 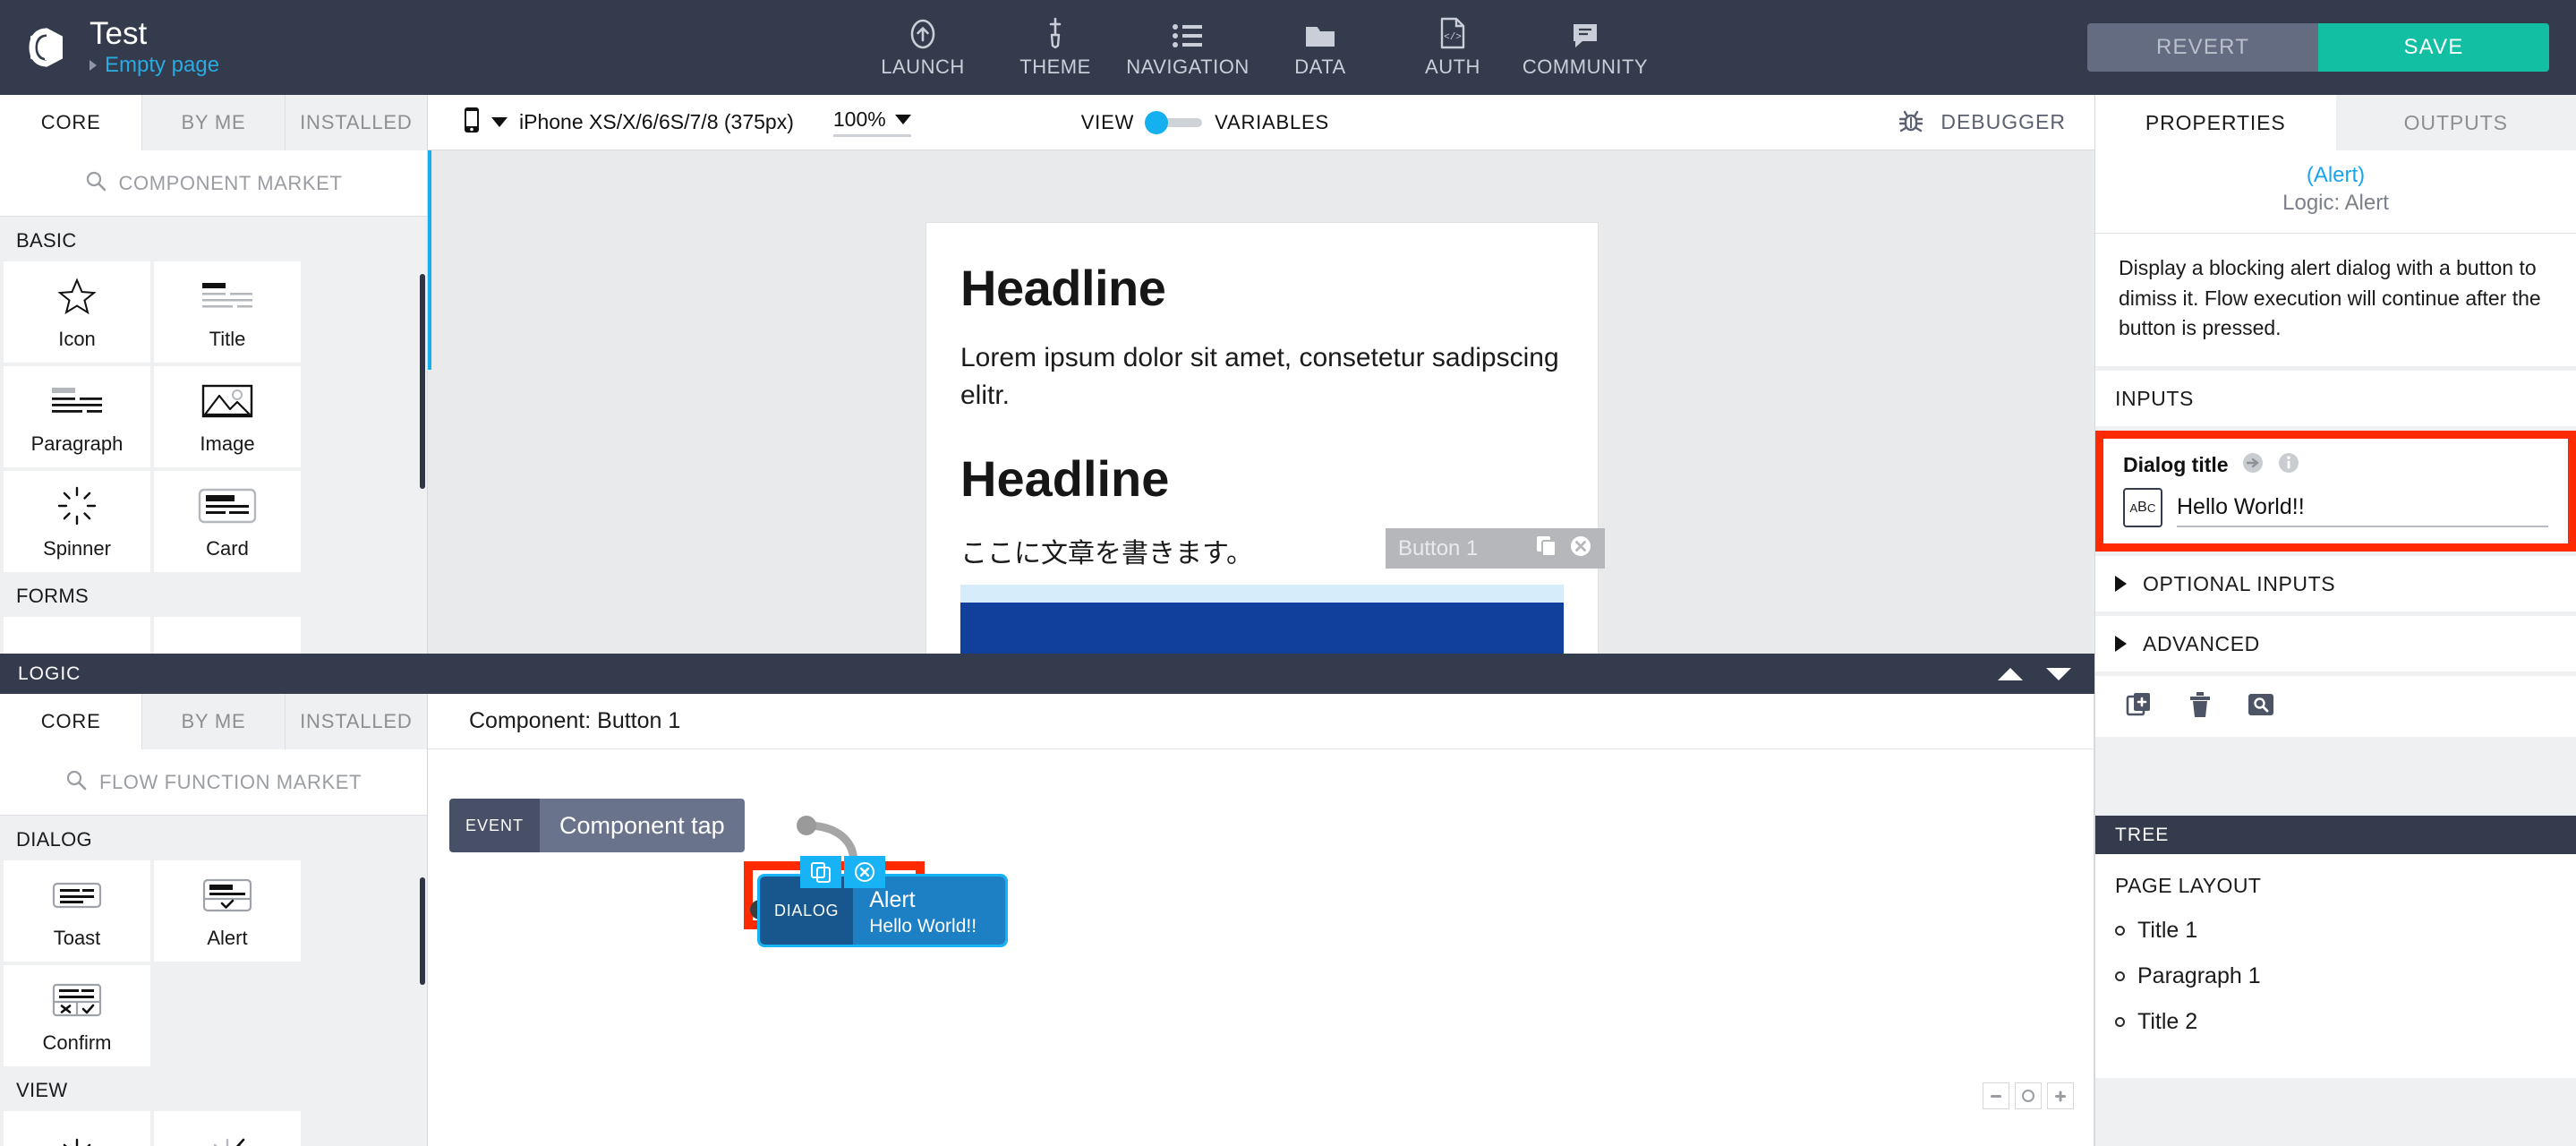 I want to click on zoom-reset-icon, so click(x=2028, y=1095).